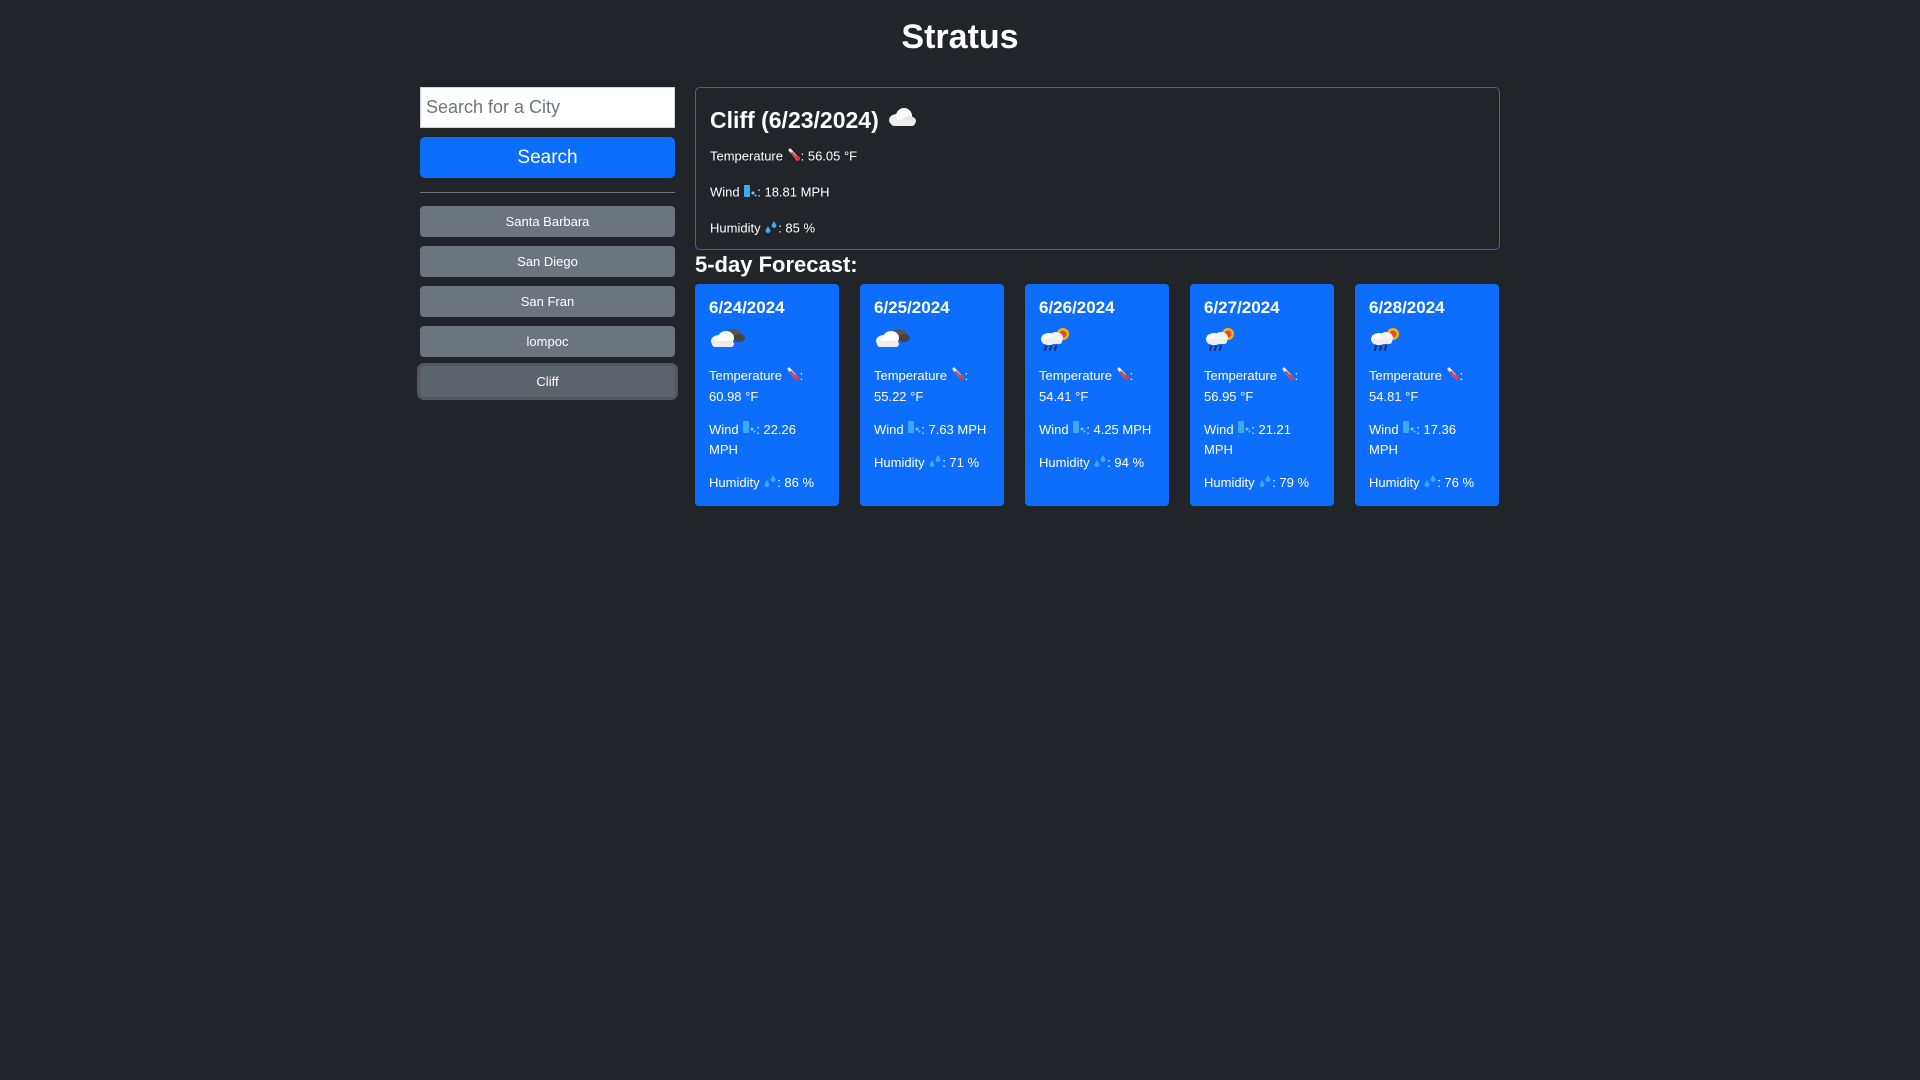  I want to click on forecast-humidity: Humidity : 86 %, so click(767, 483).